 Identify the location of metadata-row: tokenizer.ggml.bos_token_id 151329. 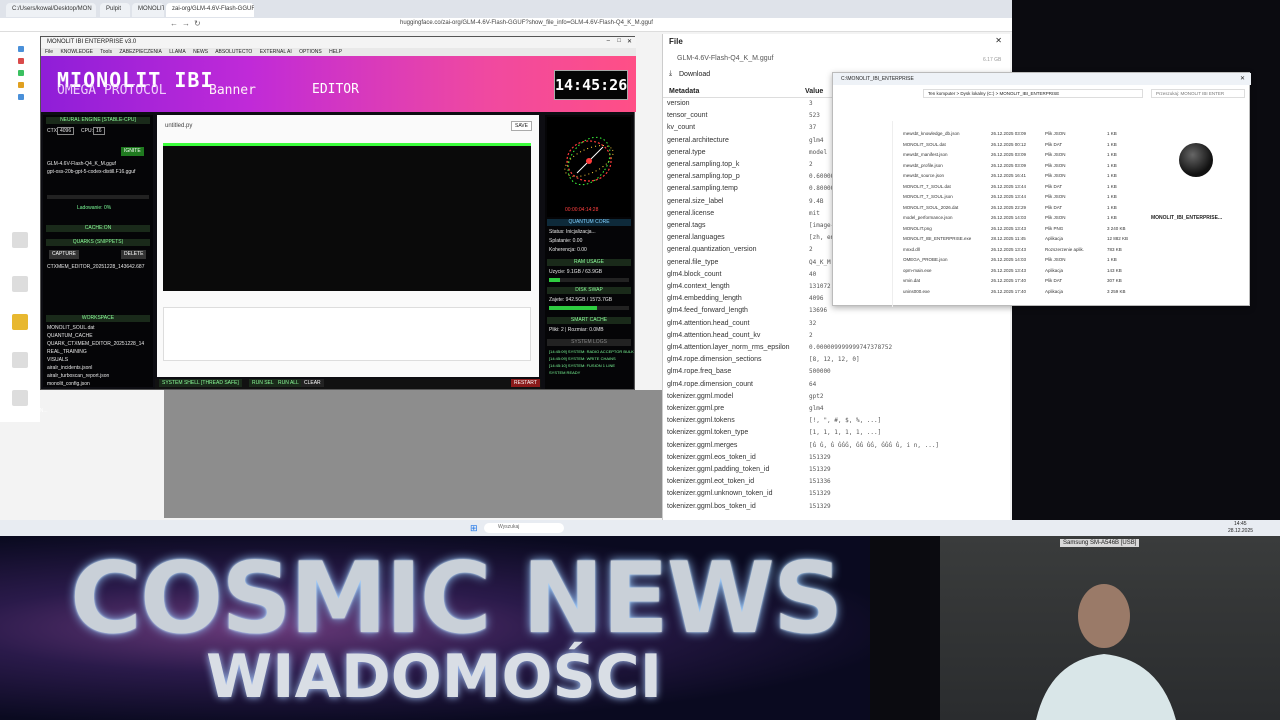
(837, 509).